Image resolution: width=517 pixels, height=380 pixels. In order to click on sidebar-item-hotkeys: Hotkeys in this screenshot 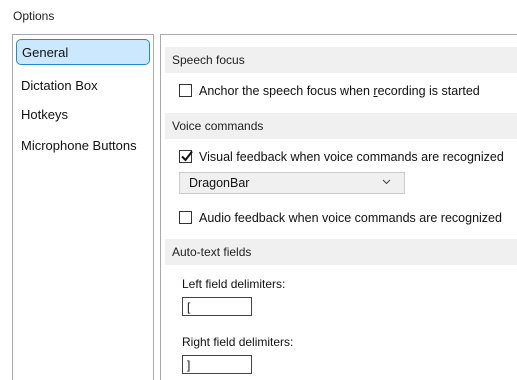, I will do `click(83, 115)`.